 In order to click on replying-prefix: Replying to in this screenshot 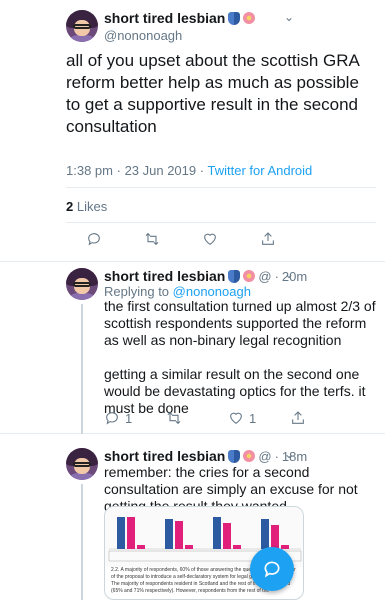, I will do `click(137, 291)`.